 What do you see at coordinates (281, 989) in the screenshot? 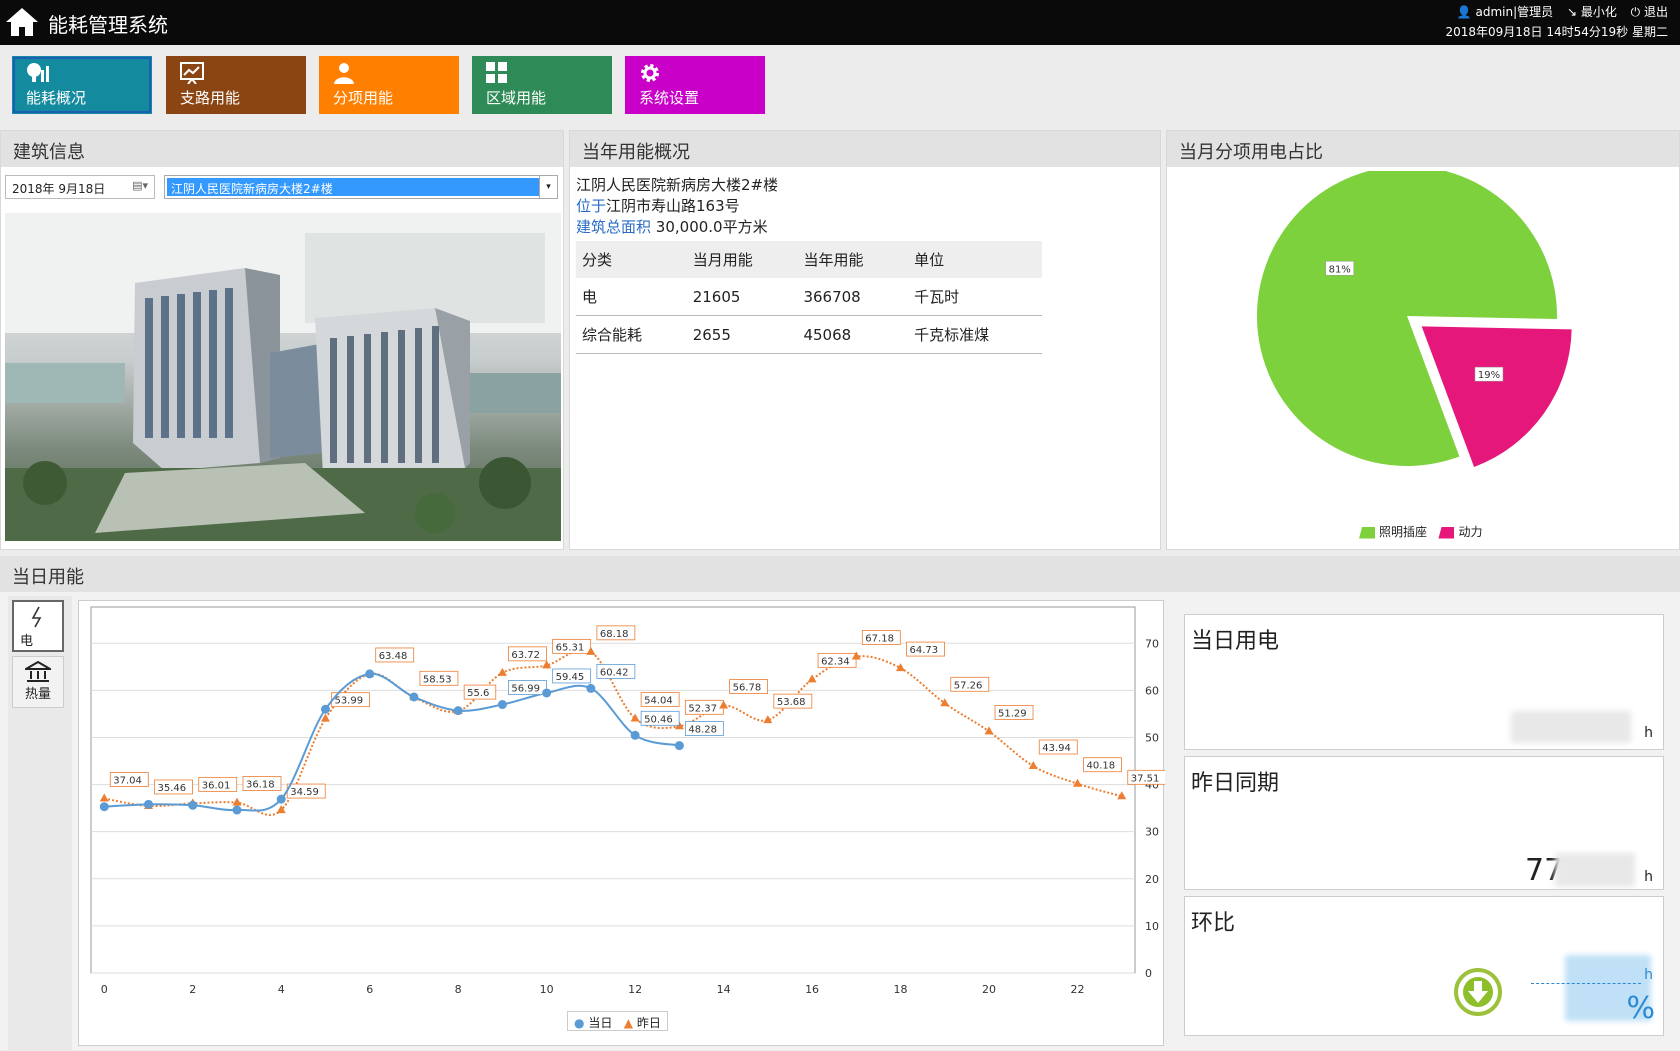
I see `x-tick-label: 4` at bounding box center [281, 989].